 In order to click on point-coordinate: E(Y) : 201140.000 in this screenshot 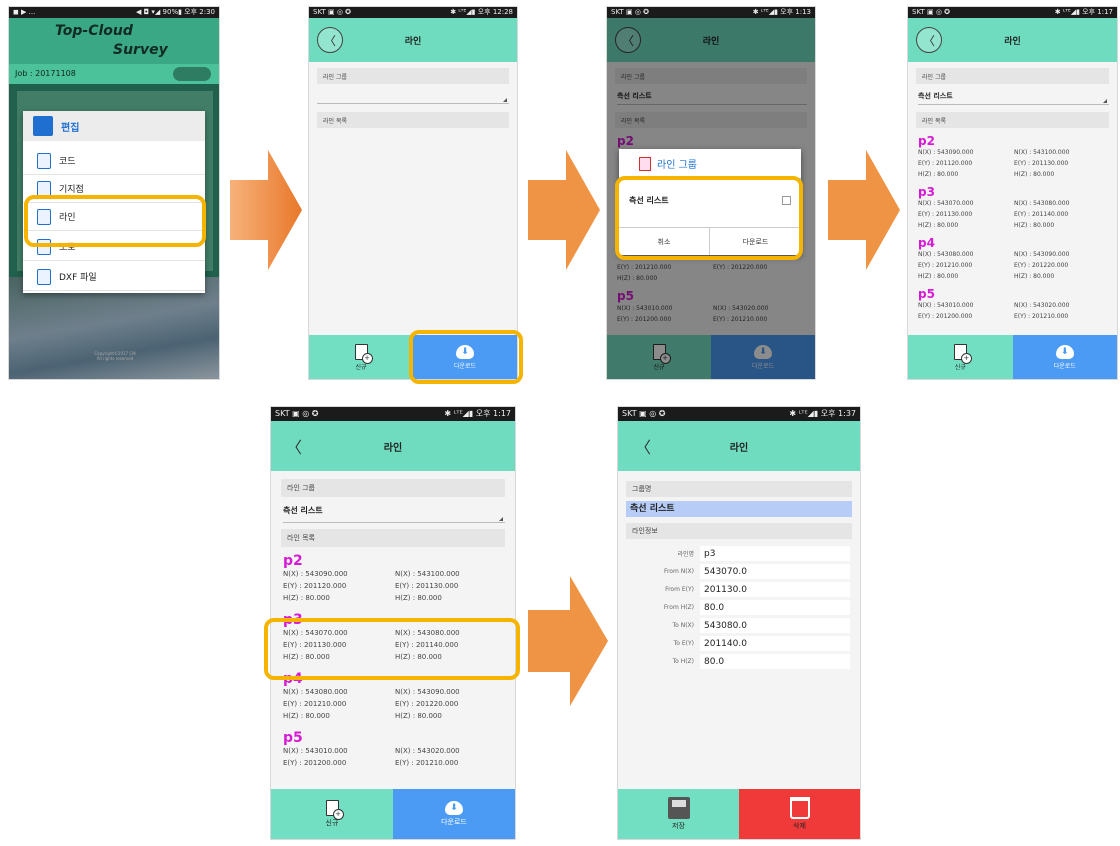, I will do `click(1041, 214)`.